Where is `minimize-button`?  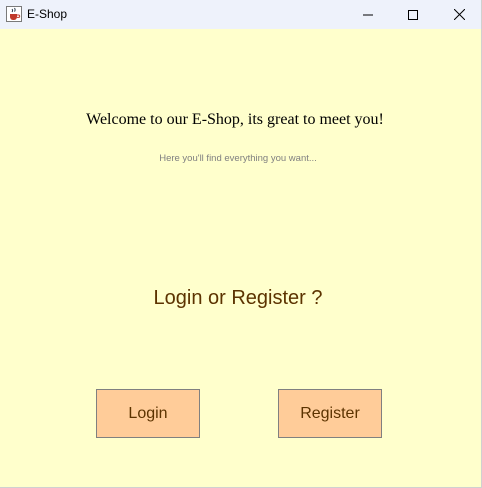
minimize-button is located at coordinates (368, 14).